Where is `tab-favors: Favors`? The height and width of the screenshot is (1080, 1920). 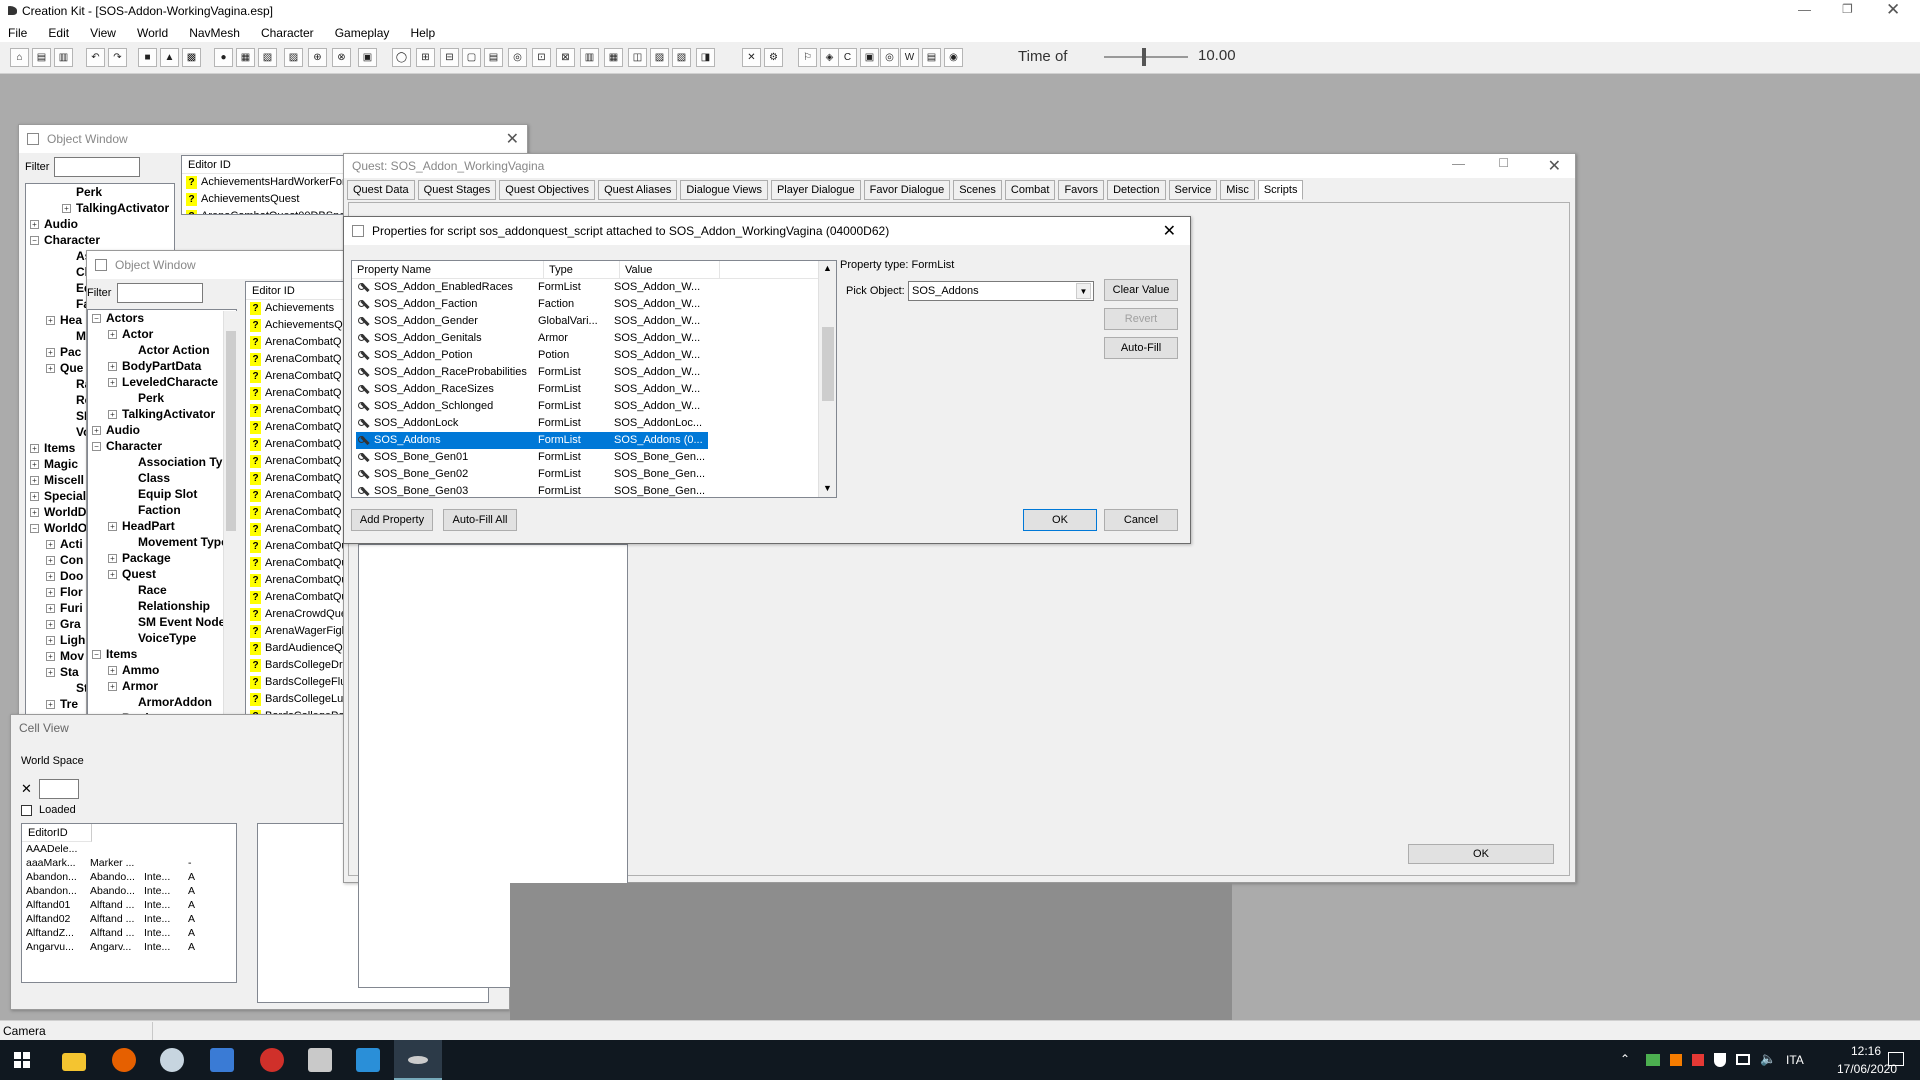 tab-favors: Favors is located at coordinates (1081, 190).